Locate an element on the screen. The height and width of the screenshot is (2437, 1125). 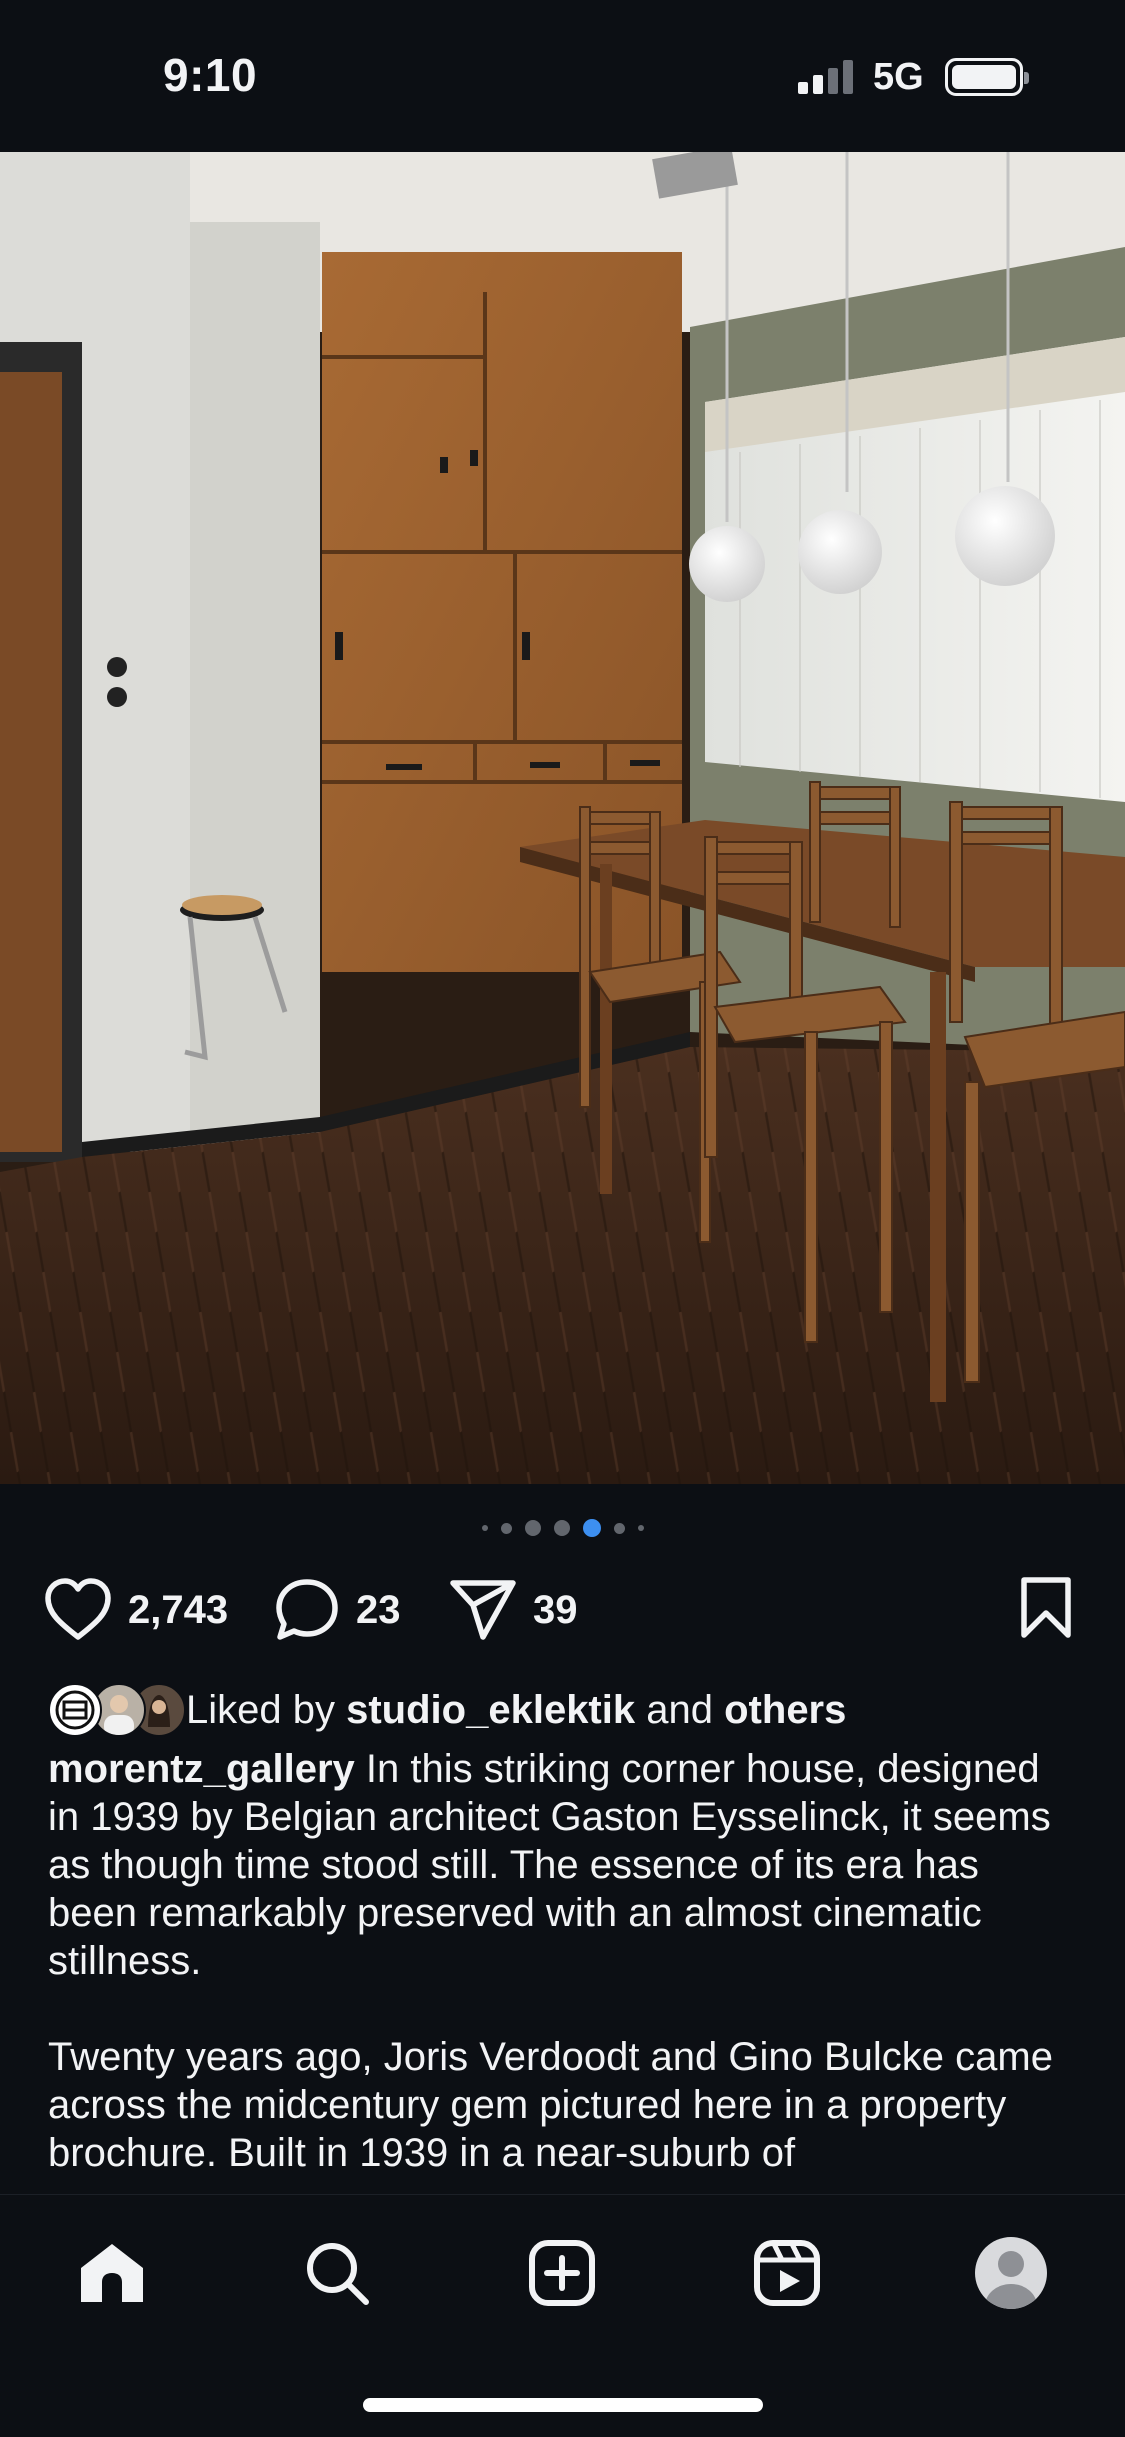
comment-action: 23 is located at coordinates (336, 1610).